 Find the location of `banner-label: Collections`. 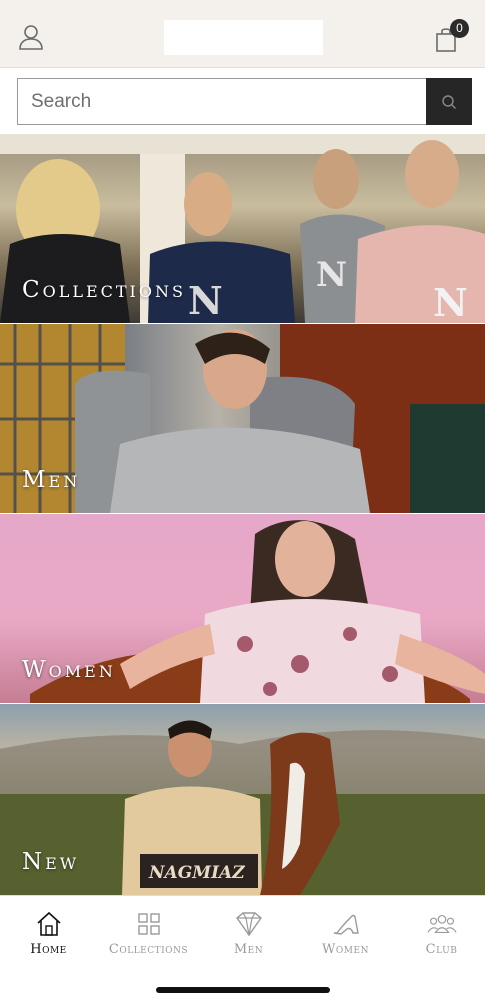

banner-label: Collections is located at coordinates (104, 290).